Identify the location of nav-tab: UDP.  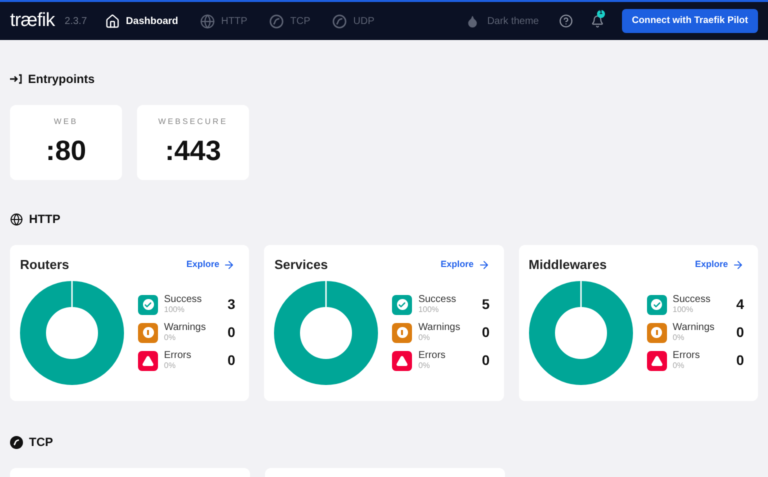
(353, 21).